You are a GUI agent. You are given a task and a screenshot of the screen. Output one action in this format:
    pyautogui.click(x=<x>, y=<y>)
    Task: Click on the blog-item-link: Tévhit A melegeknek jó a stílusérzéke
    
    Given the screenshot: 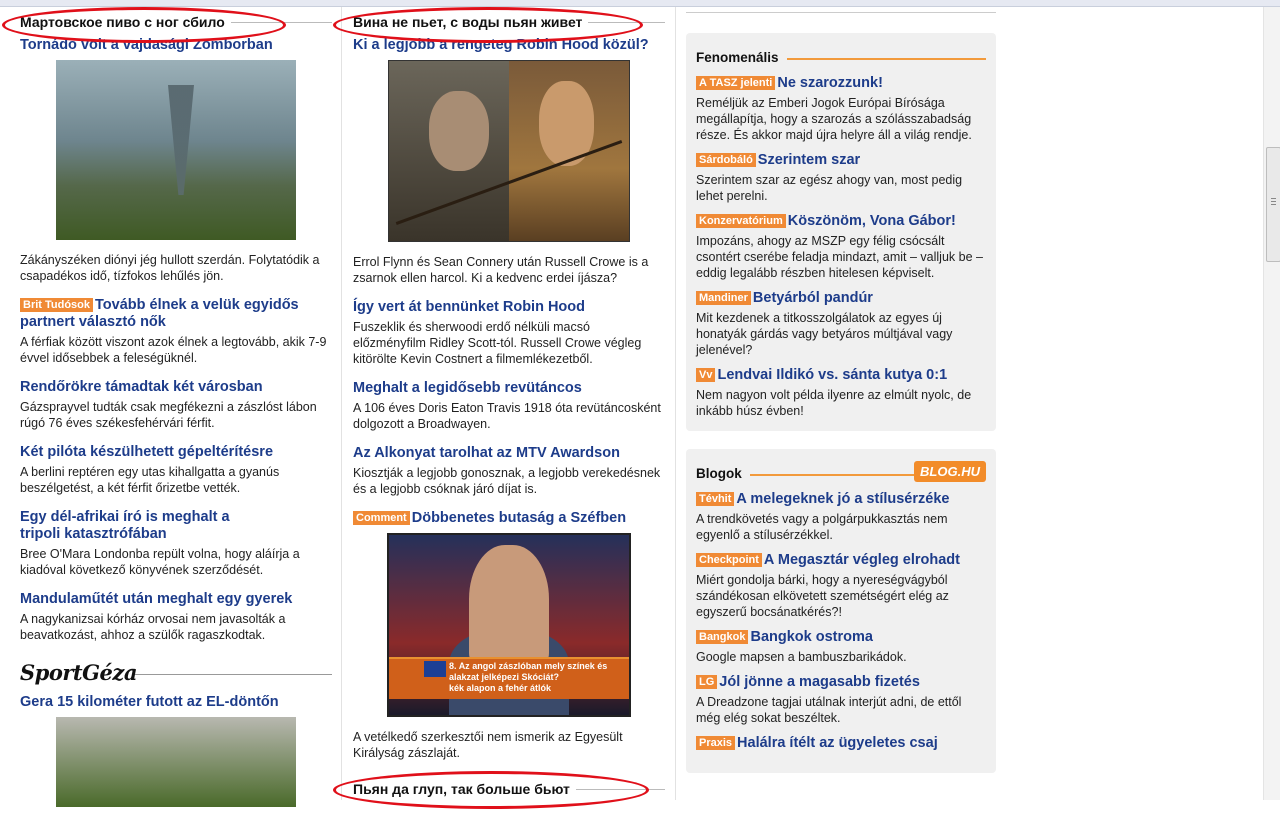 What is the action you would take?
    pyautogui.click(x=841, y=499)
    